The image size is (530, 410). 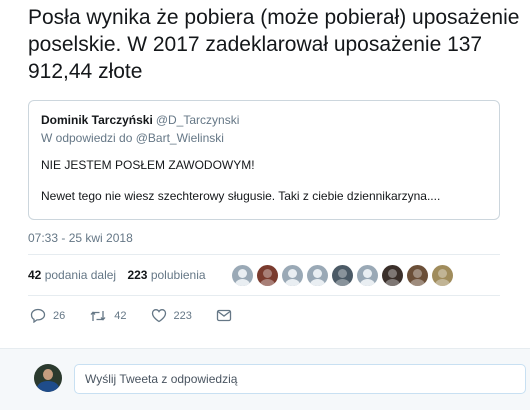 What do you see at coordinates (158, 316) in the screenshot?
I see `heart-icon` at bounding box center [158, 316].